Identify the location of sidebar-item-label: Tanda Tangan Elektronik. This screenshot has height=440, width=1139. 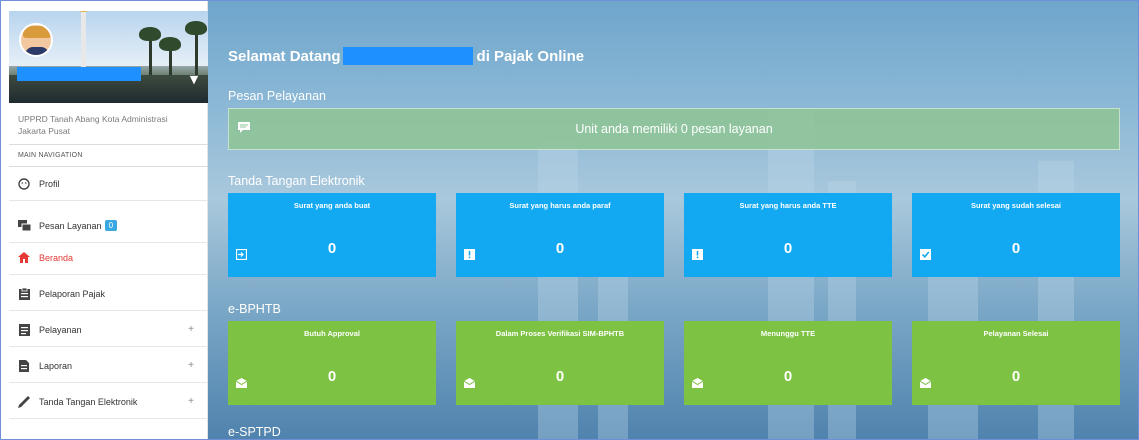
(88, 401).